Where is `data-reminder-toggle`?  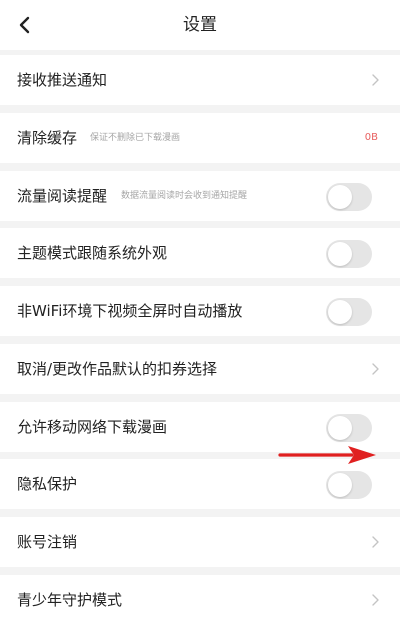 data-reminder-toggle is located at coordinates (349, 197).